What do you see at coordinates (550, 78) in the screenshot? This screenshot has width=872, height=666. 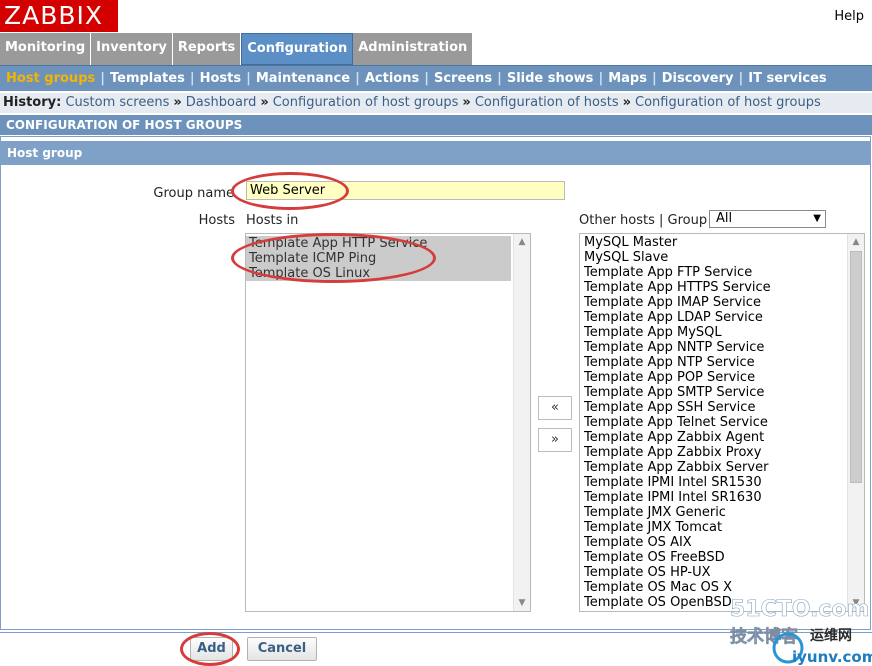 I see `sub-menu-slide-shows: Slide shows` at bounding box center [550, 78].